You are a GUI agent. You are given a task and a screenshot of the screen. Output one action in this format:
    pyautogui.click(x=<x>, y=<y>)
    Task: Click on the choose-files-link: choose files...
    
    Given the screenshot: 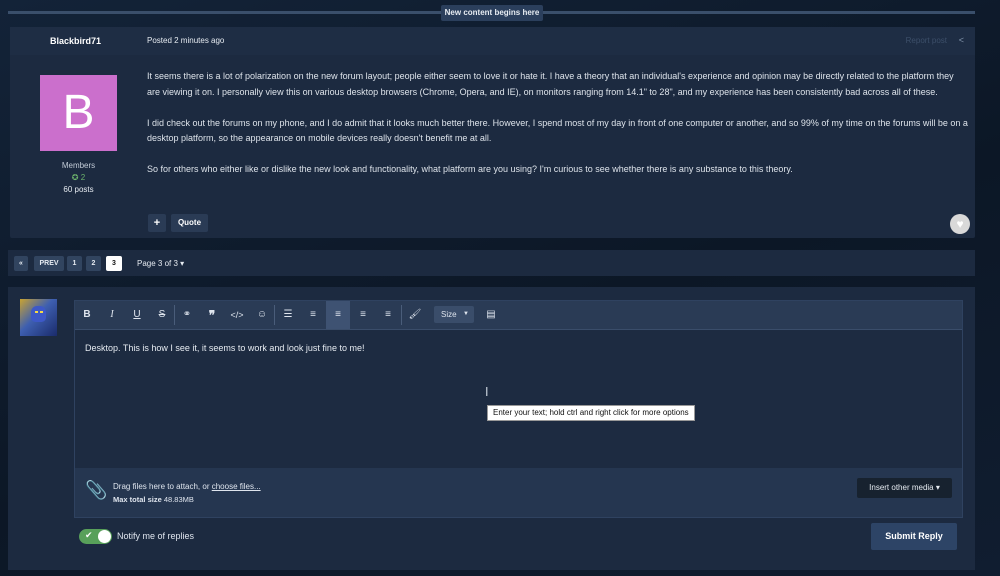 What is the action you would take?
    pyautogui.click(x=236, y=486)
    